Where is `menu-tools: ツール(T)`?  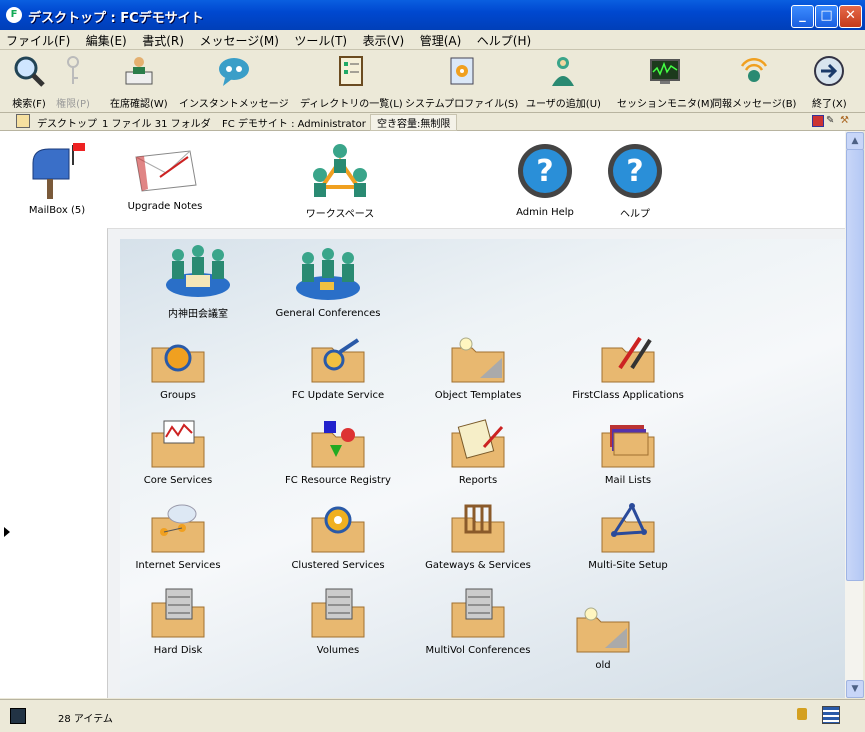 menu-tools: ツール(T) is located at coordinates (320, 39).